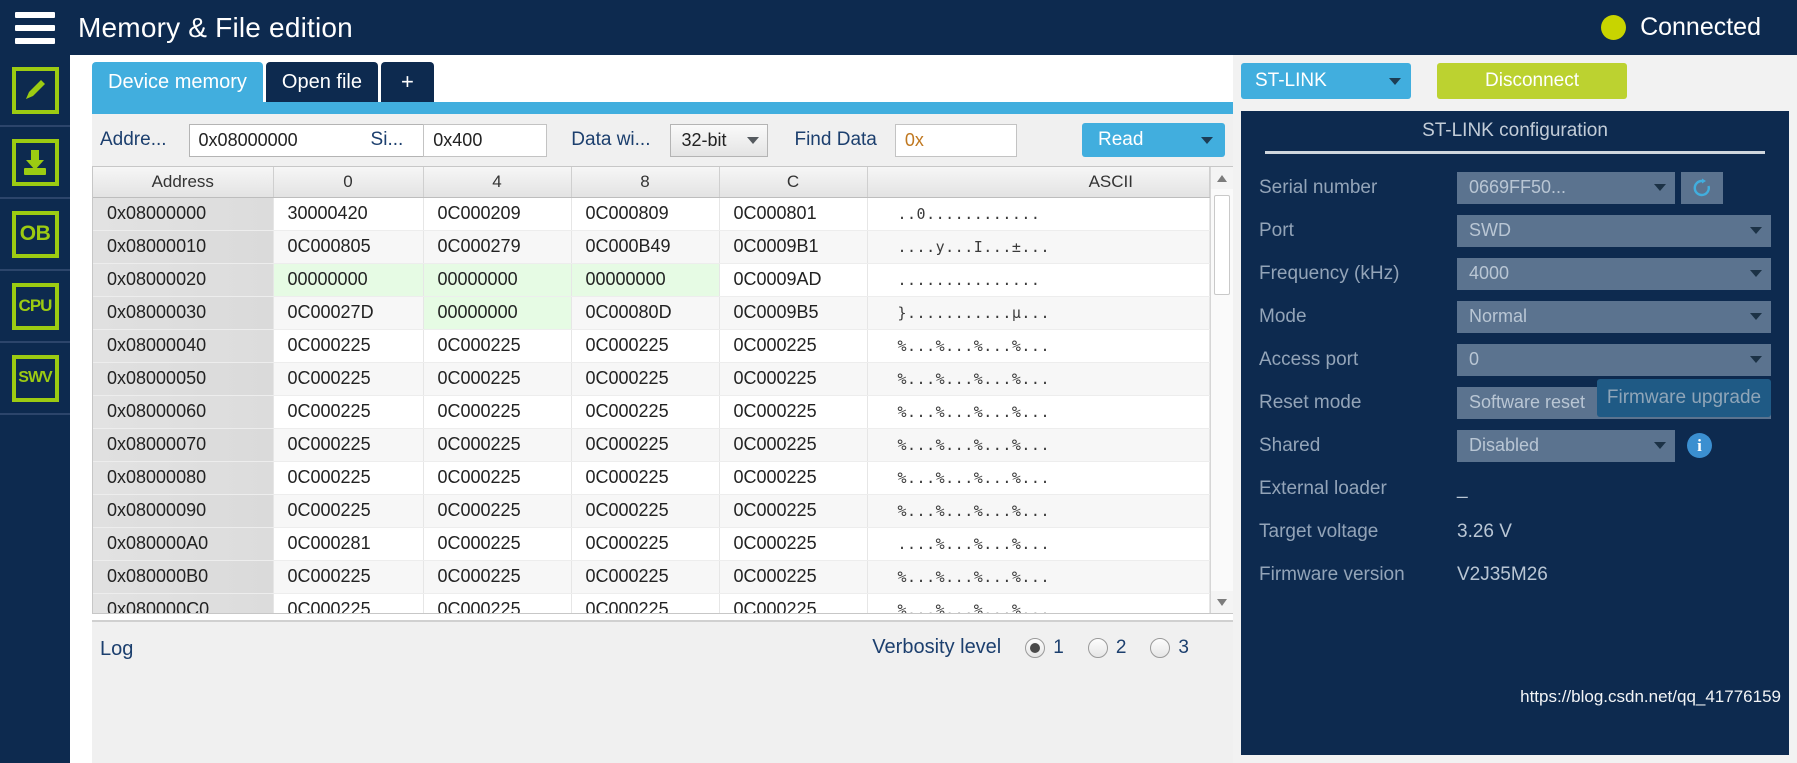 Image resolution: width=1797 pixels, height=763 pixels. I want to click on cell-word-4: 0C000279, so click(497, 247).